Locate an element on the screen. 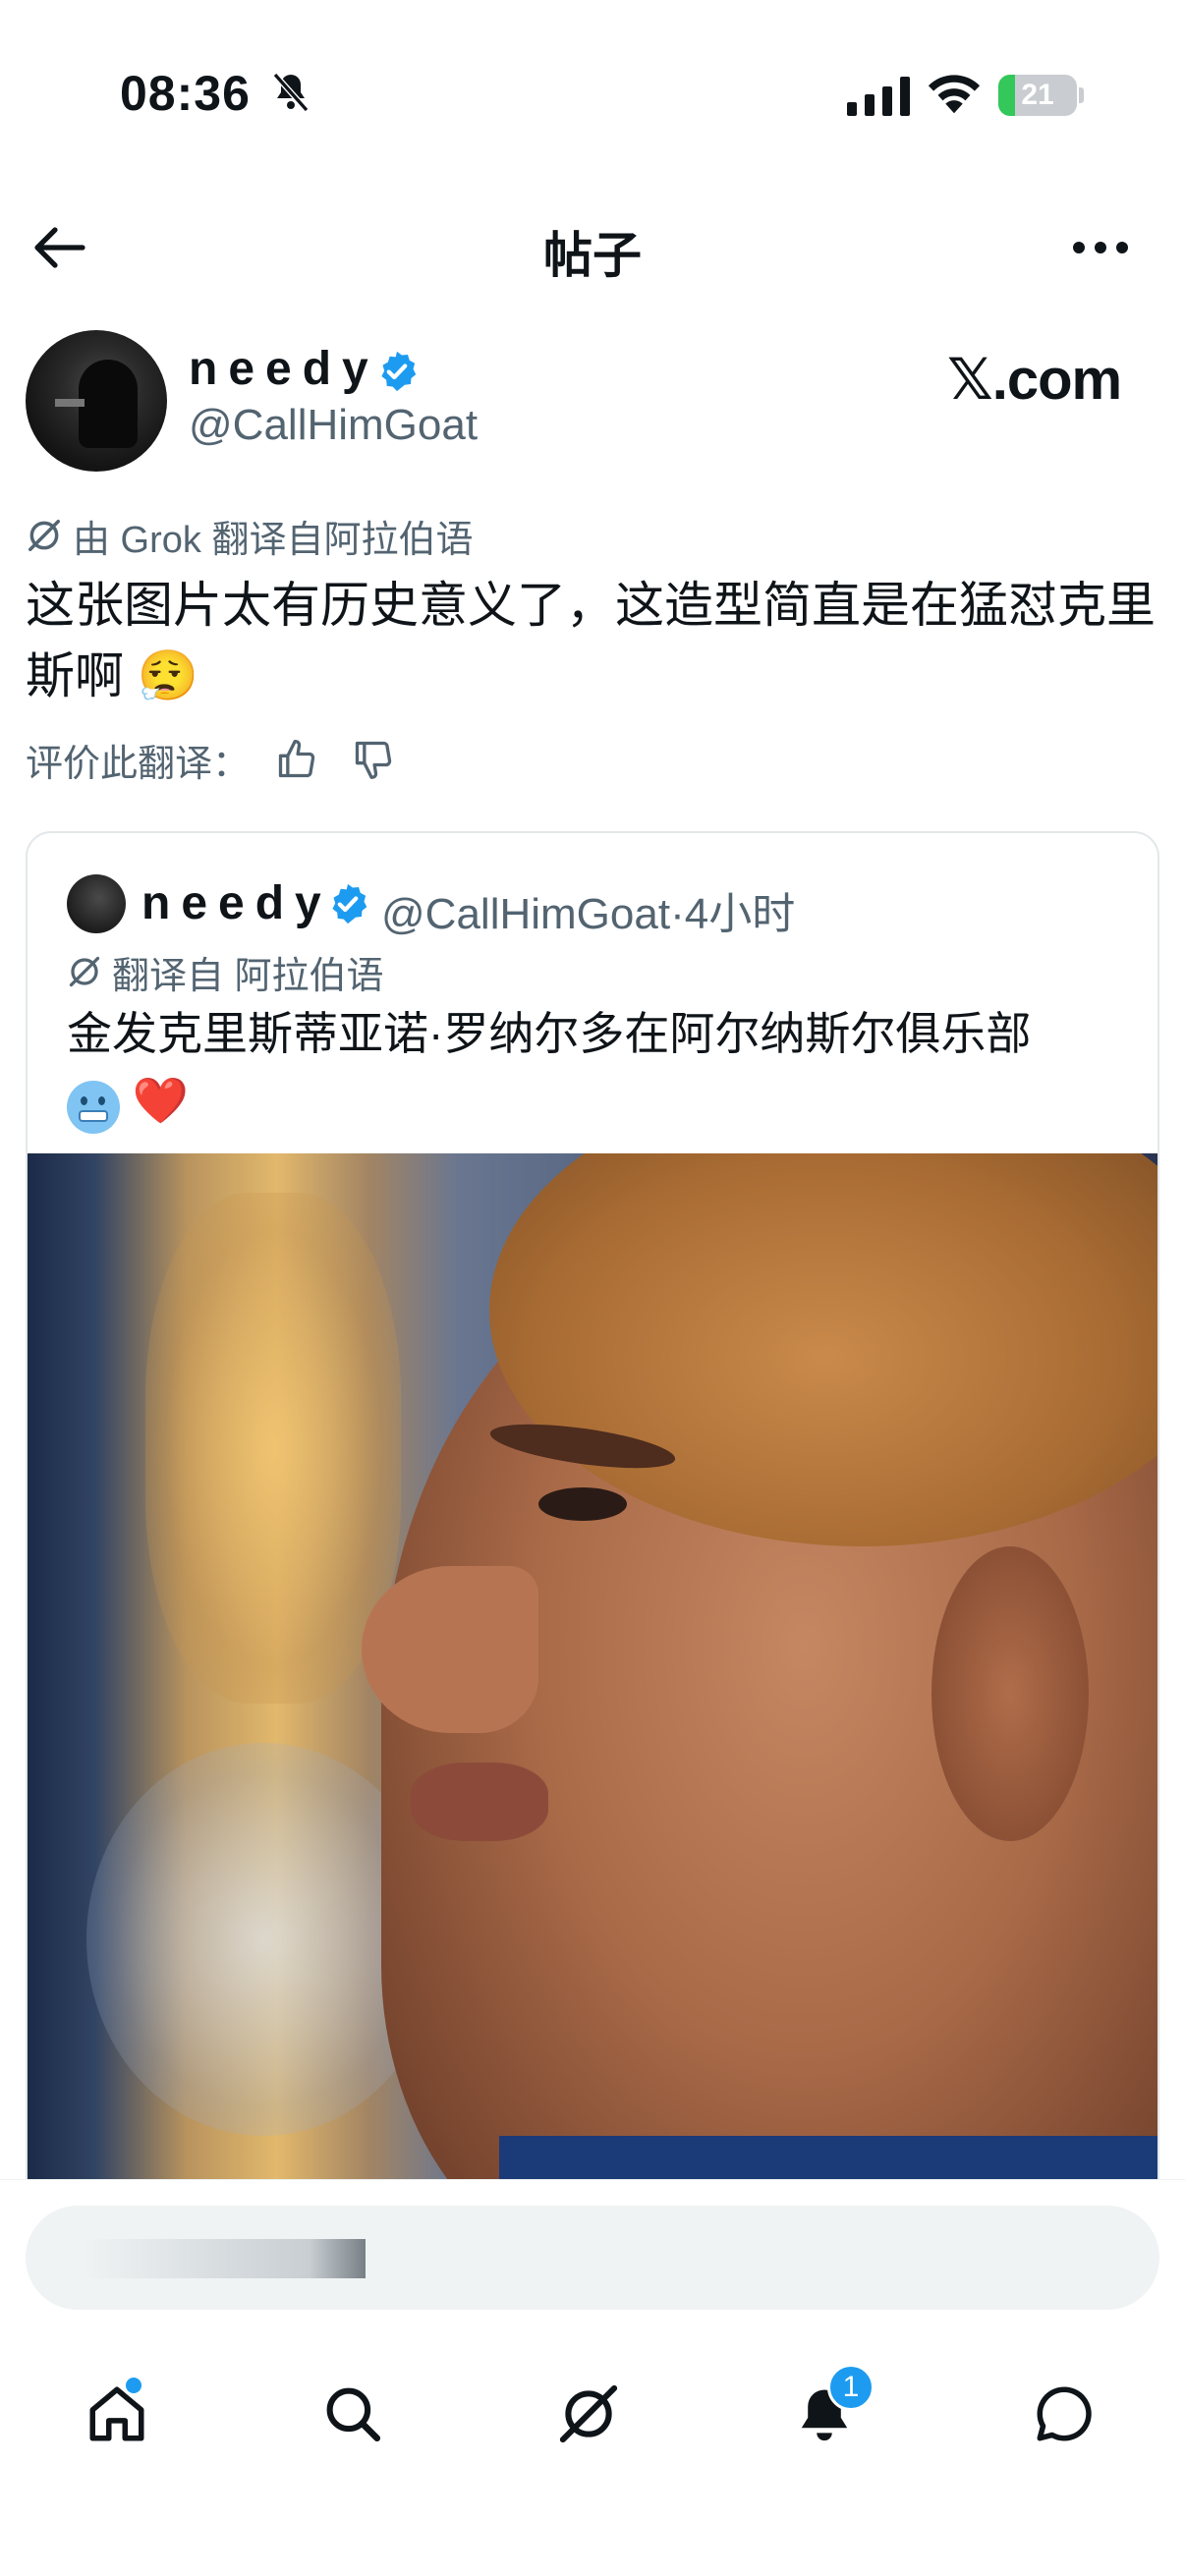  bell-muted-icon is located at coordinates (291, 92).